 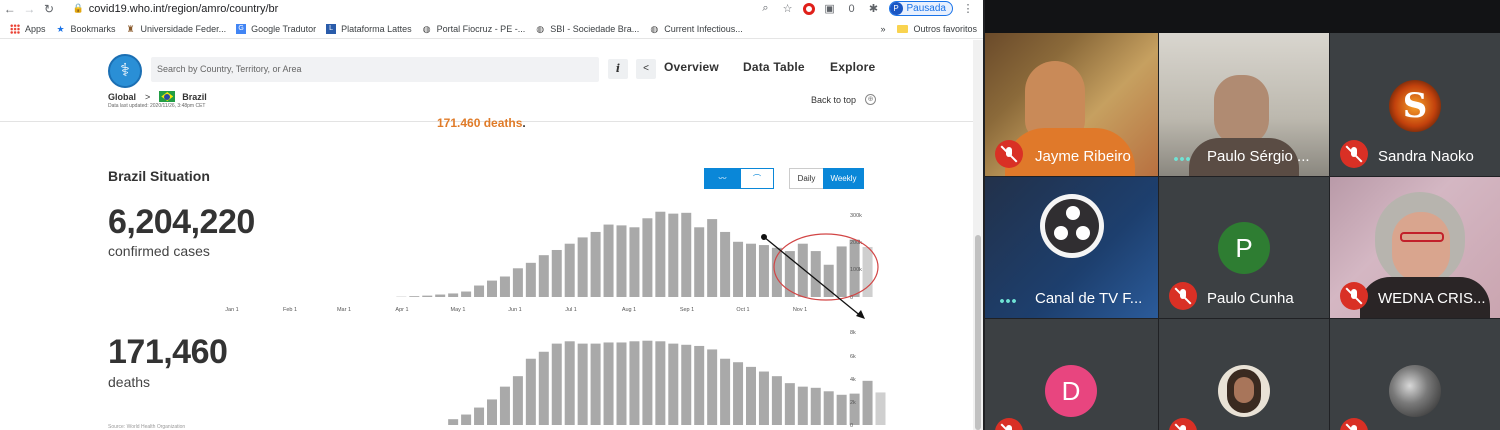 What do you see at coordinates (571, 310) in the screenshot?
I see `x-tick-label: Jul 1` at bounding box center [571, 310].